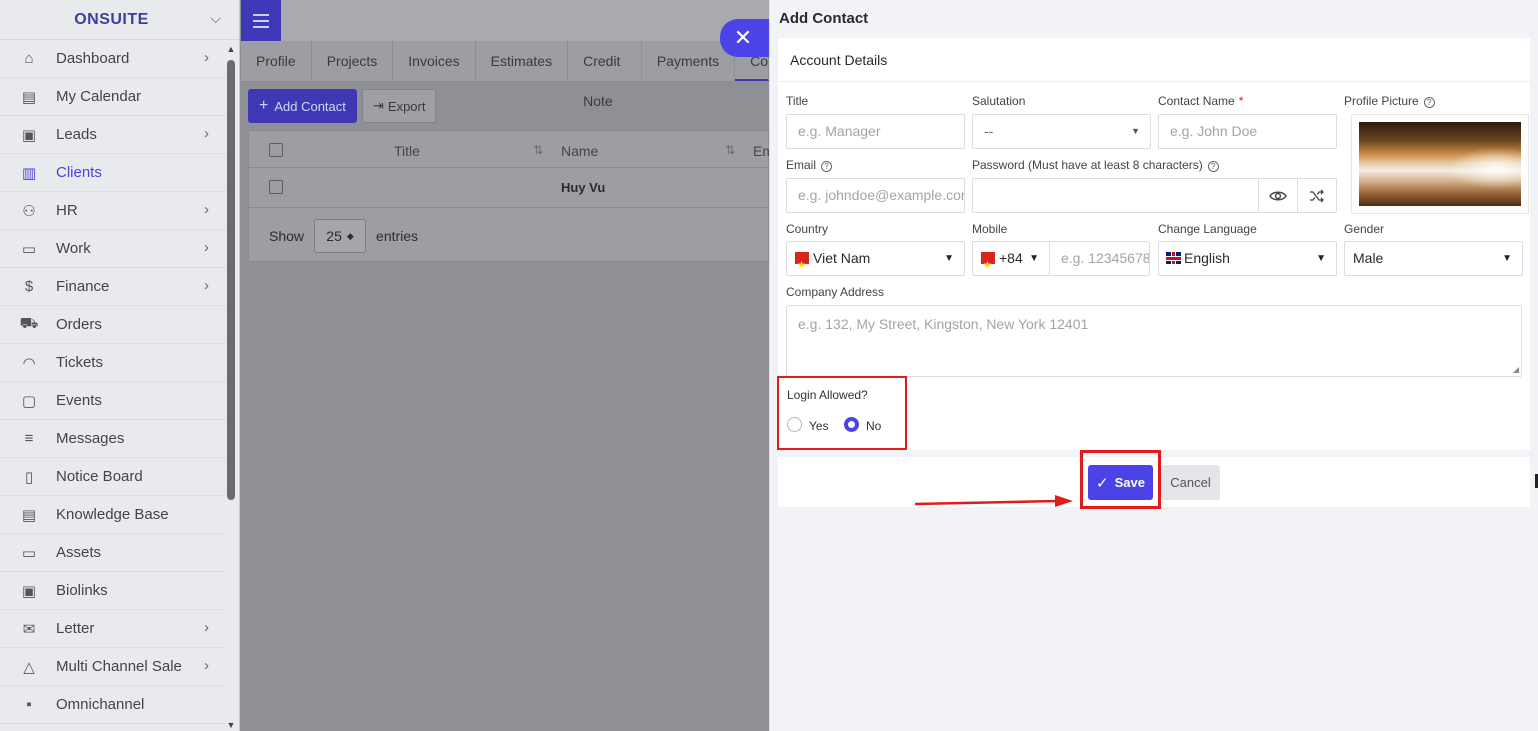  I want to click on sidebar-item-letter: ✉ Letter ›, so click(112, 629).